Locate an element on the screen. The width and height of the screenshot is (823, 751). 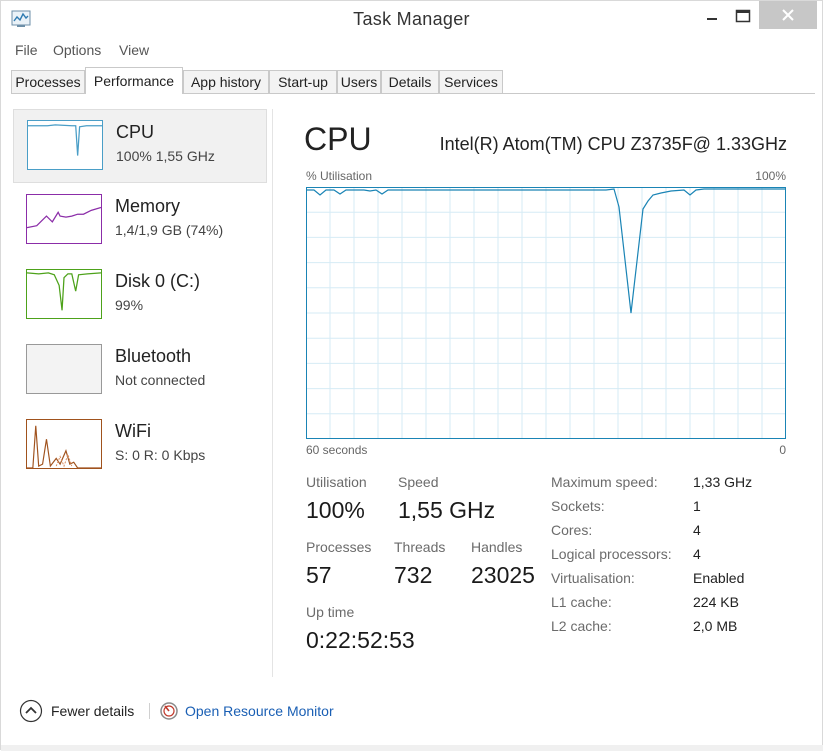
cpu-thumbnail-graph is located at coordinates (65, 145).